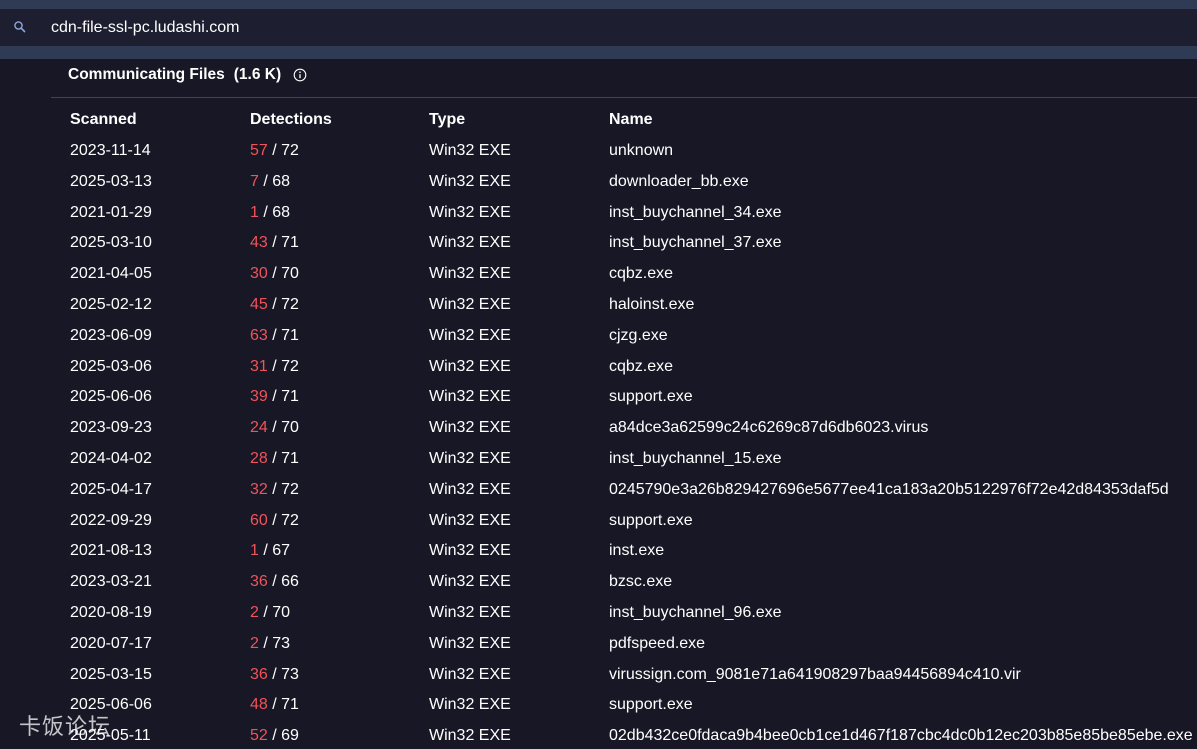  Describe the element at coordinates (631, 120) in the screenshot. I see `column-header-name: Name` at that location.